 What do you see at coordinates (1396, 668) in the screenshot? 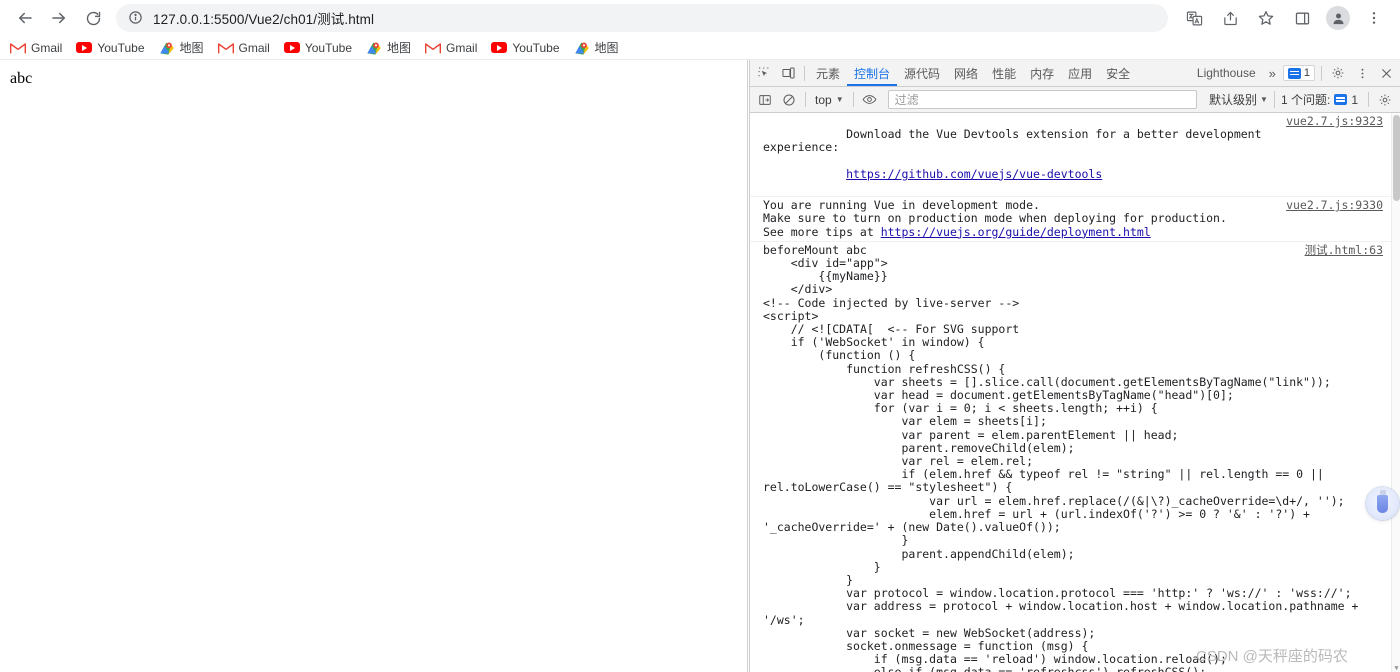
I see `scrollbar-down-arrow: ▼` at bounding box center [1396, 668].